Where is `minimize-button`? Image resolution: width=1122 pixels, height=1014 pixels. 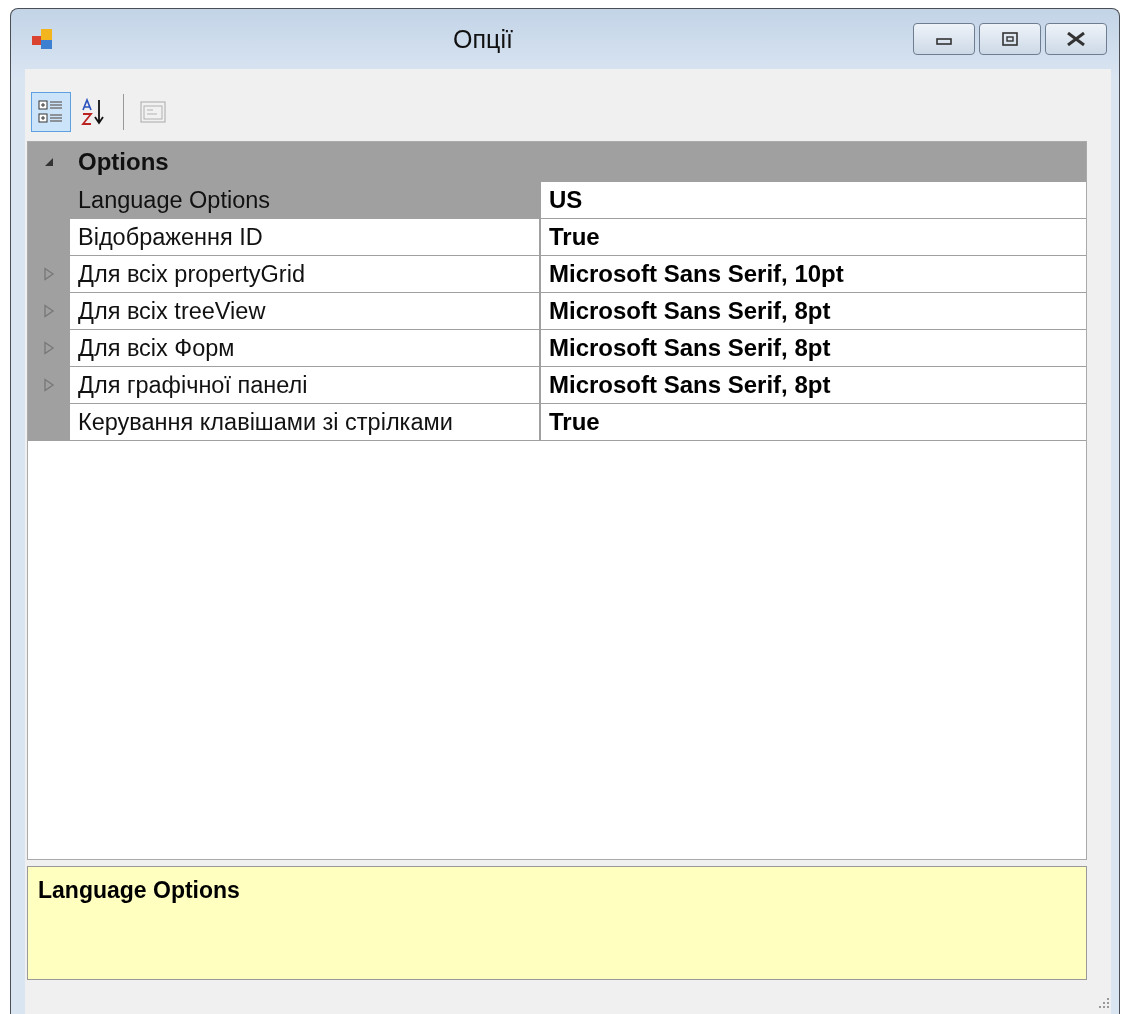 minimize-button is located at coordinates (944, 39).